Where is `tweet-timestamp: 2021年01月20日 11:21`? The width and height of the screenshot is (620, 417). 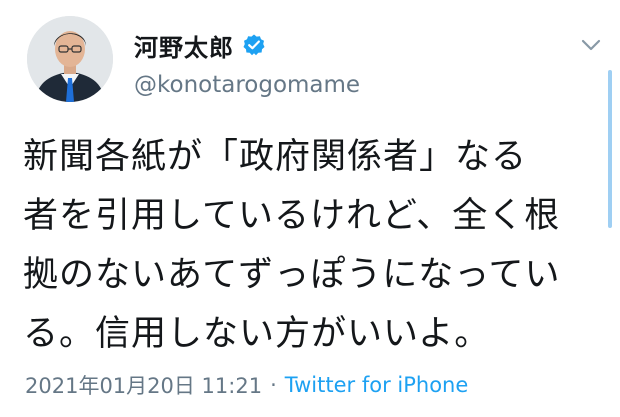
tweet-timestamp: 2021年01月20日 11:21 is located at coordinates (143, 385).